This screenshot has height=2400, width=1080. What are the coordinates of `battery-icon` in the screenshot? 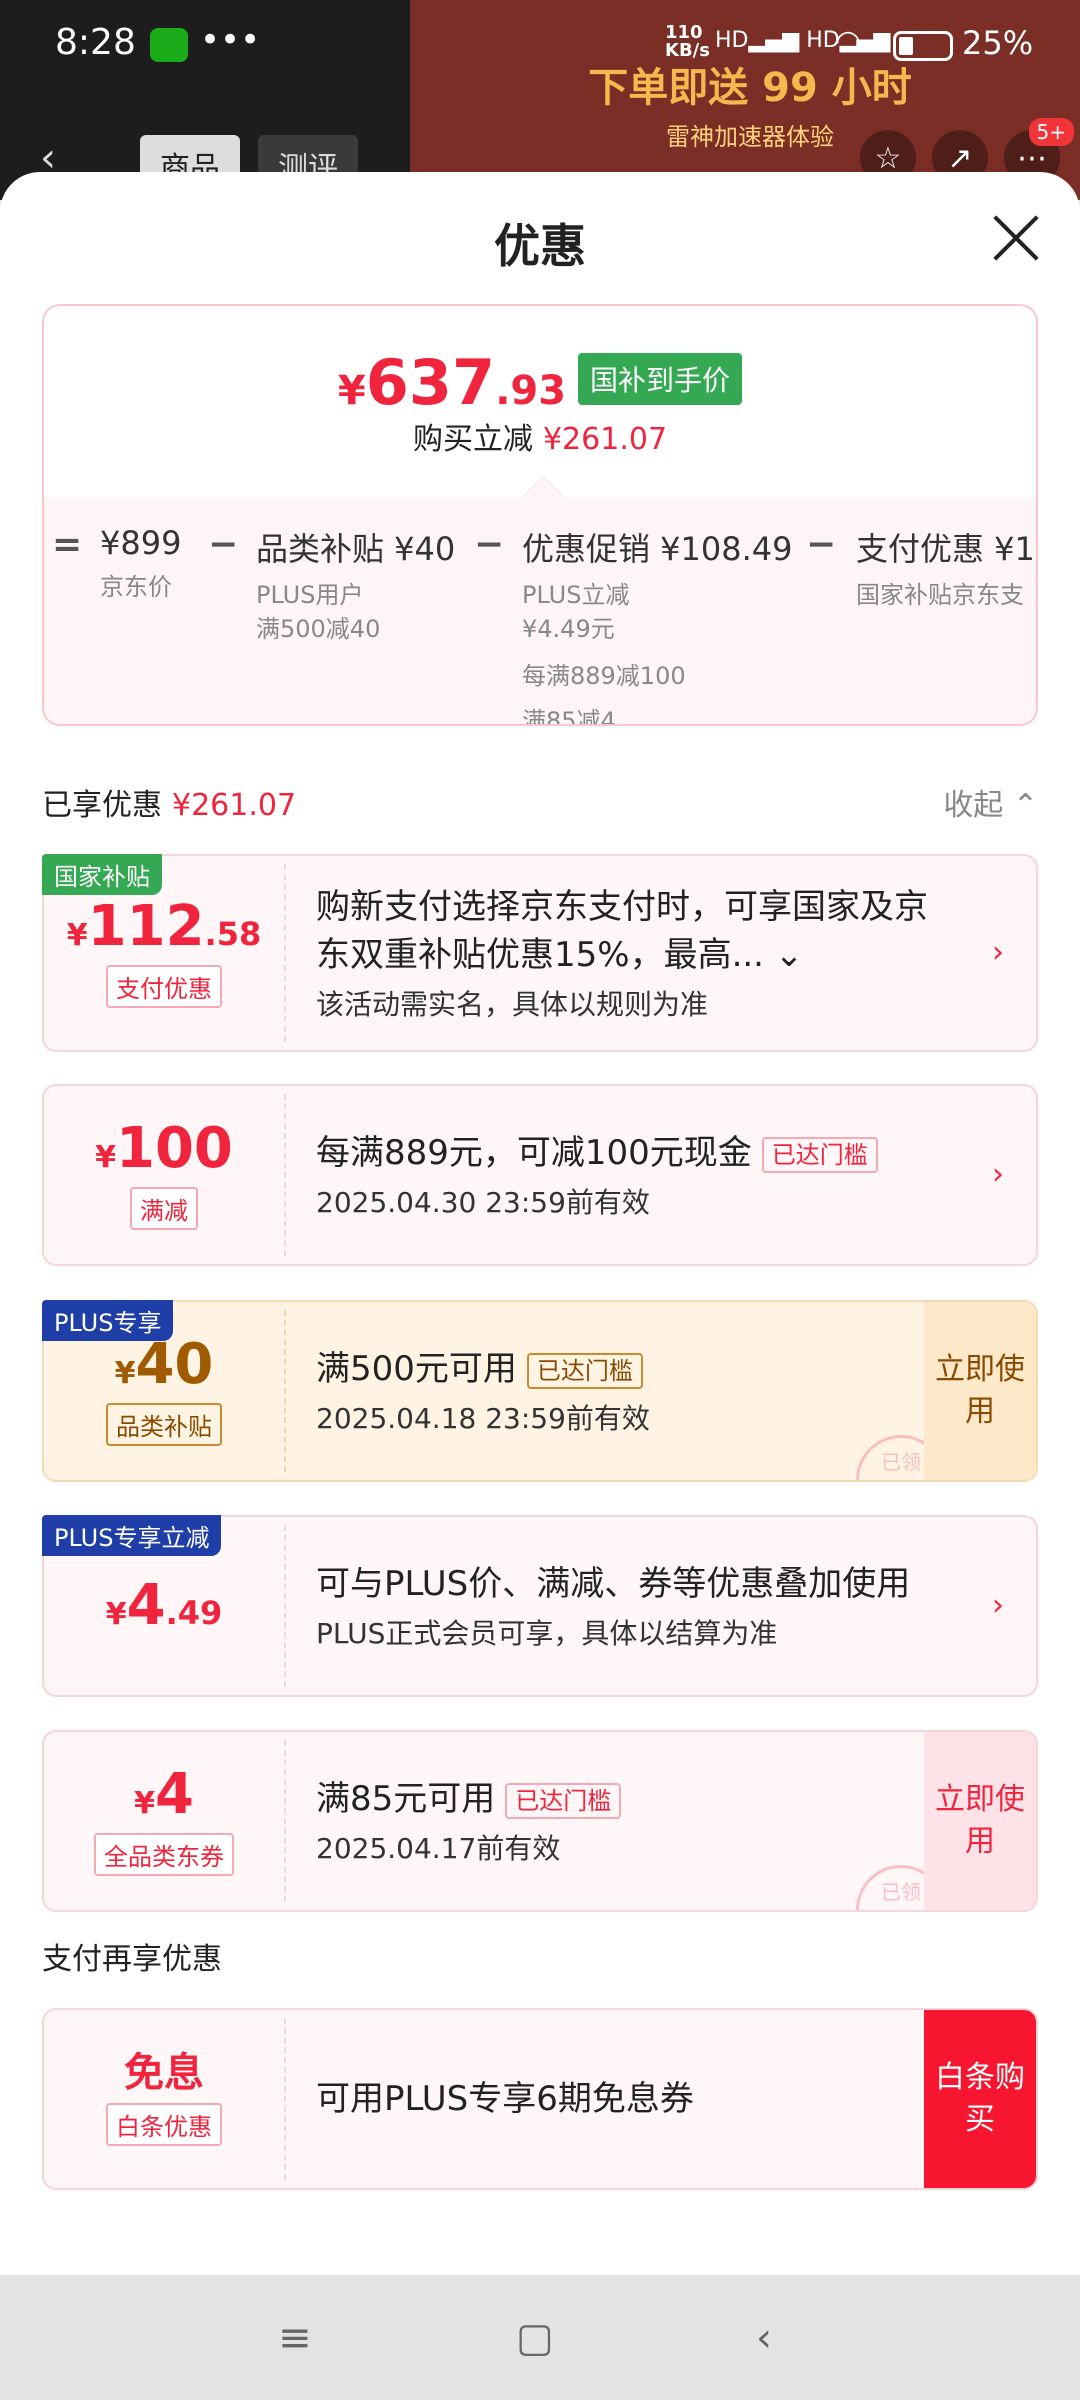 It's located at (923, 46).